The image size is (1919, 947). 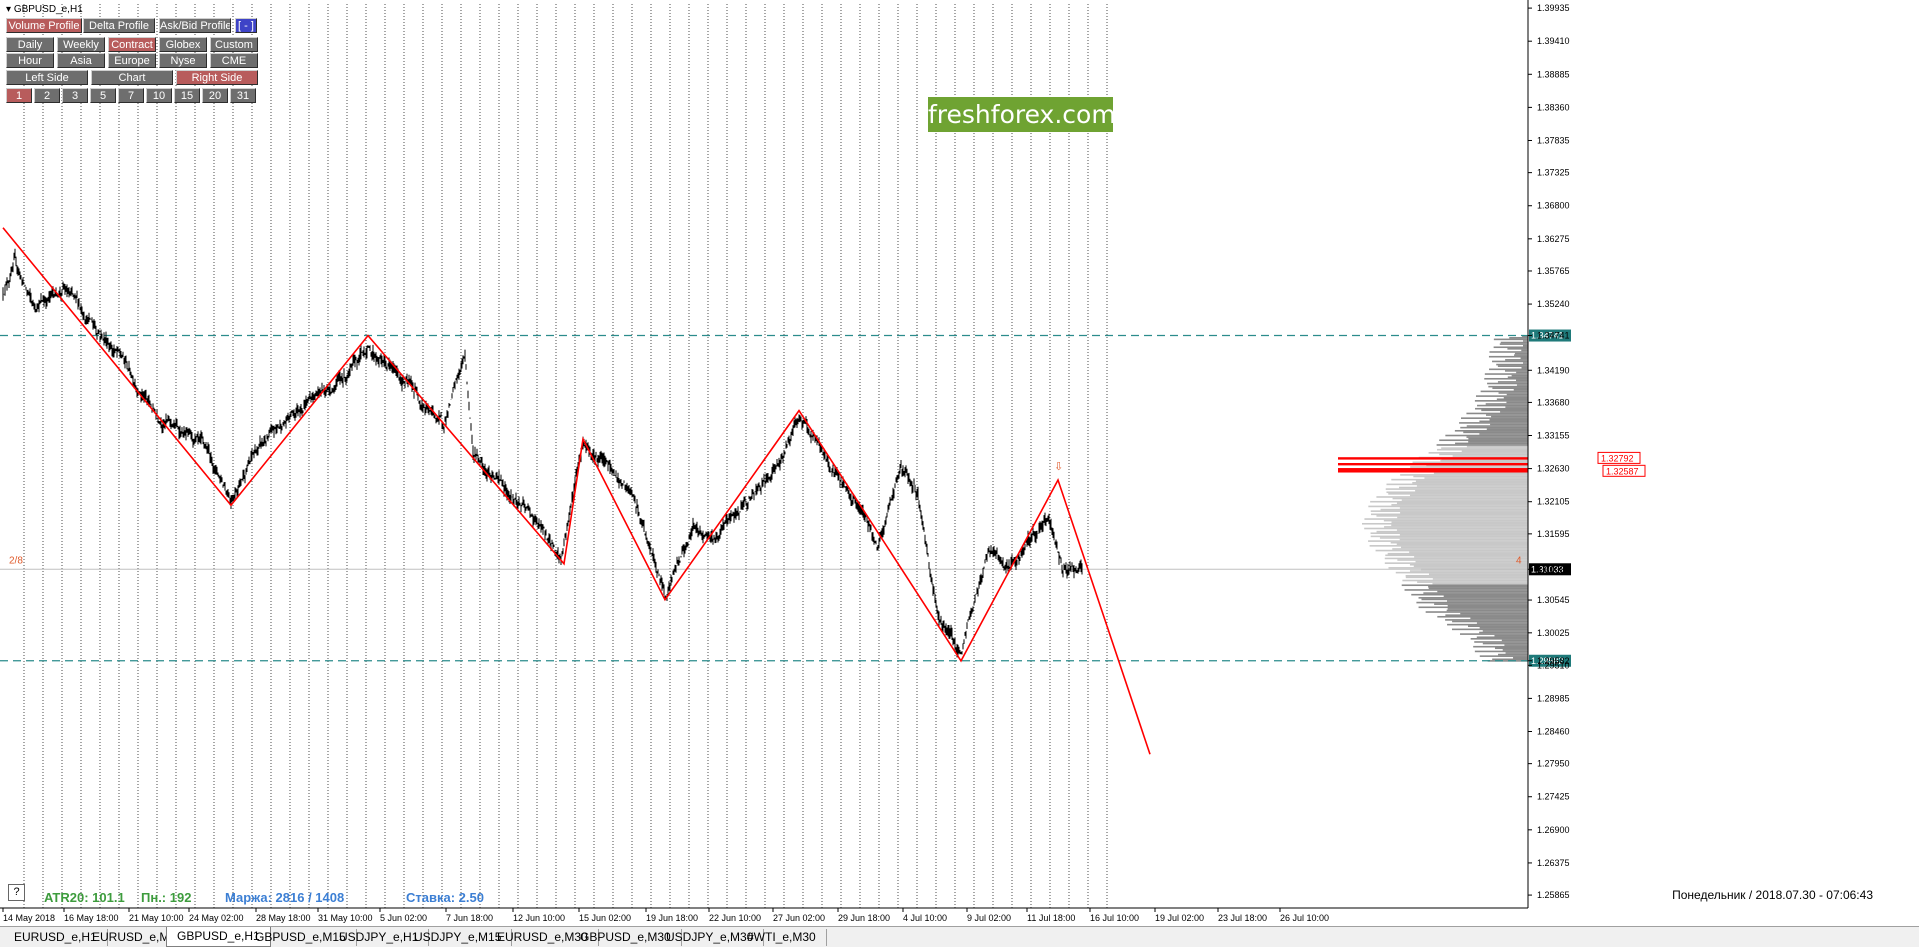 I want to click on y-tick-label: 1.33680, so click(x=1553, y=402).